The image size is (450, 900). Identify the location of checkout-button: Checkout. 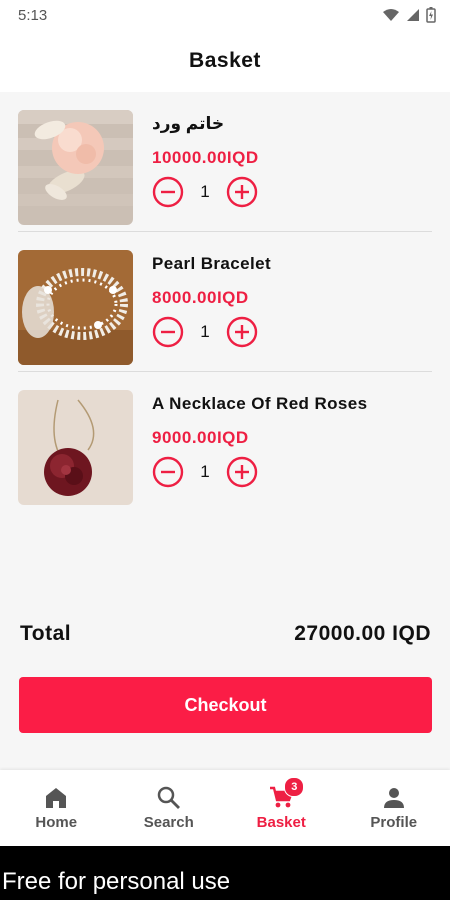
(225, 705).